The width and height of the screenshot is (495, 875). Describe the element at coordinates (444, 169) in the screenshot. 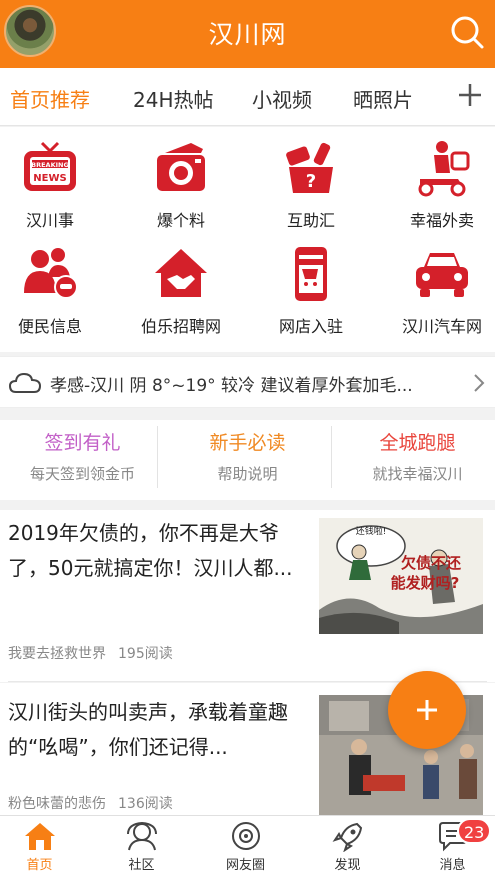

I see `delivery-scooter-icon` at that location.